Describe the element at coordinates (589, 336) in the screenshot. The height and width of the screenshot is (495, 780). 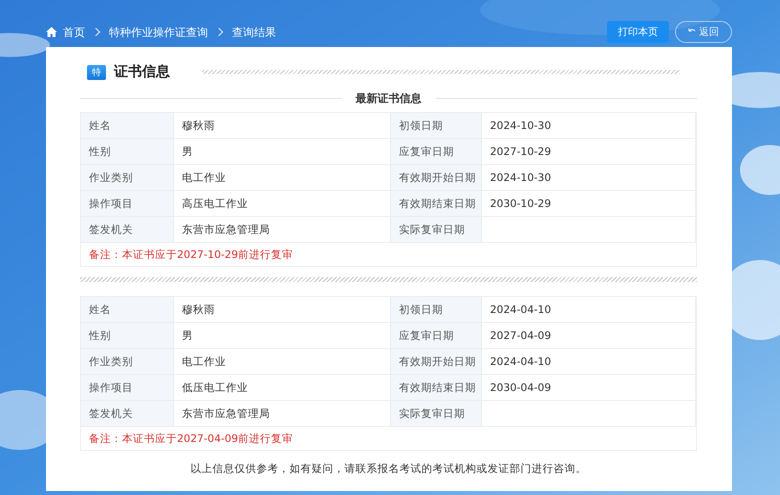
I see `field-value: 2027-04-09` at that location.